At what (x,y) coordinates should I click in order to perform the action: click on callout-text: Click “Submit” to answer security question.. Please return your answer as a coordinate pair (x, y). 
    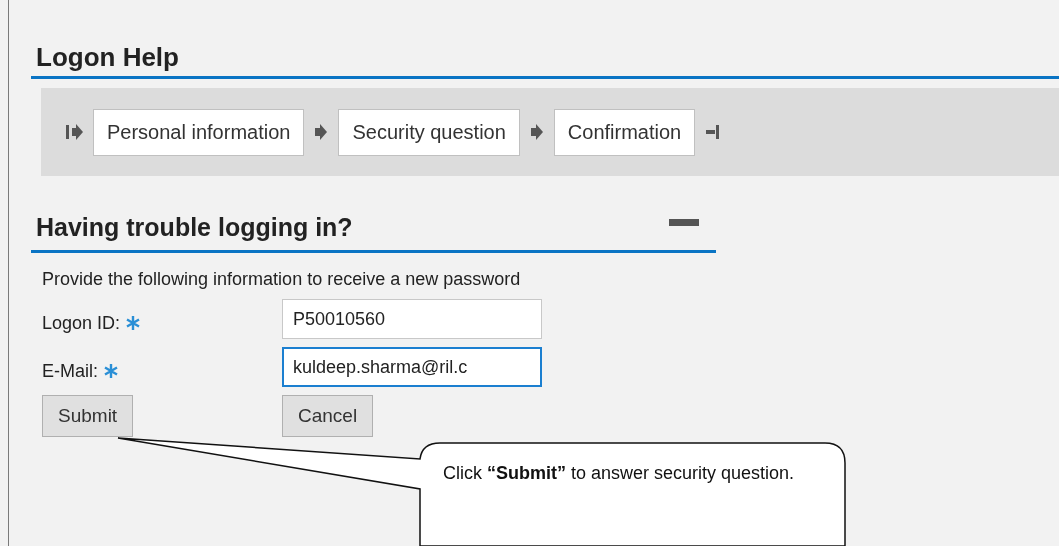
    Looking at the image, I should click on (619, 473).